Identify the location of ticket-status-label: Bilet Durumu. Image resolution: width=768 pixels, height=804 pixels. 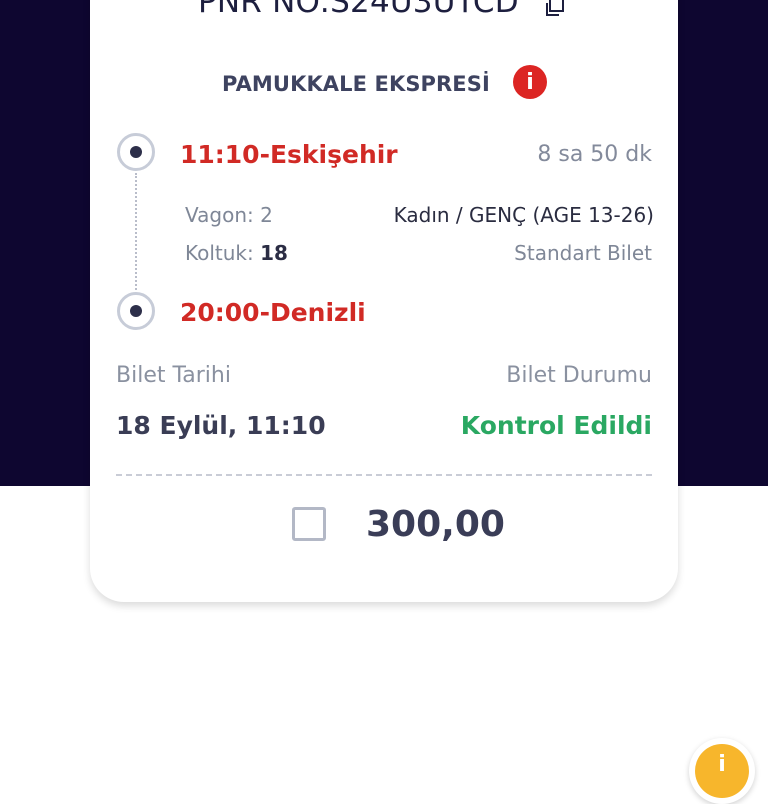
(579, 375).